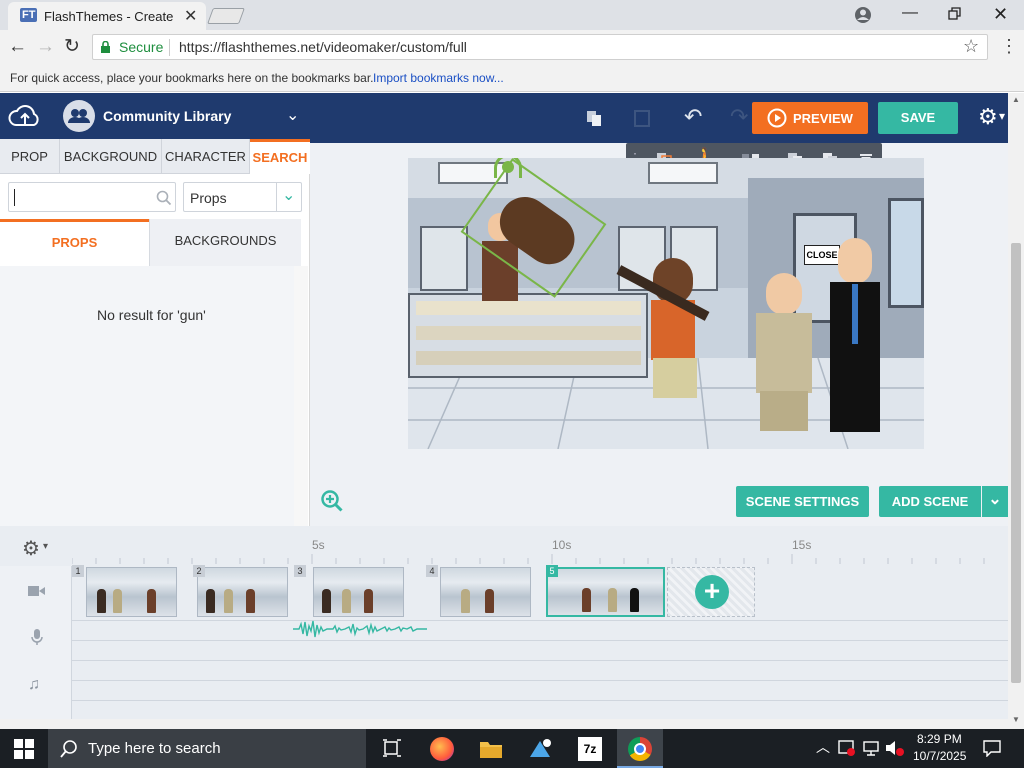  What do you see at coordinates (111, 156) in the screenshot?
I see `tab-background: BACKGROUND` at bounding box center [111, 156].